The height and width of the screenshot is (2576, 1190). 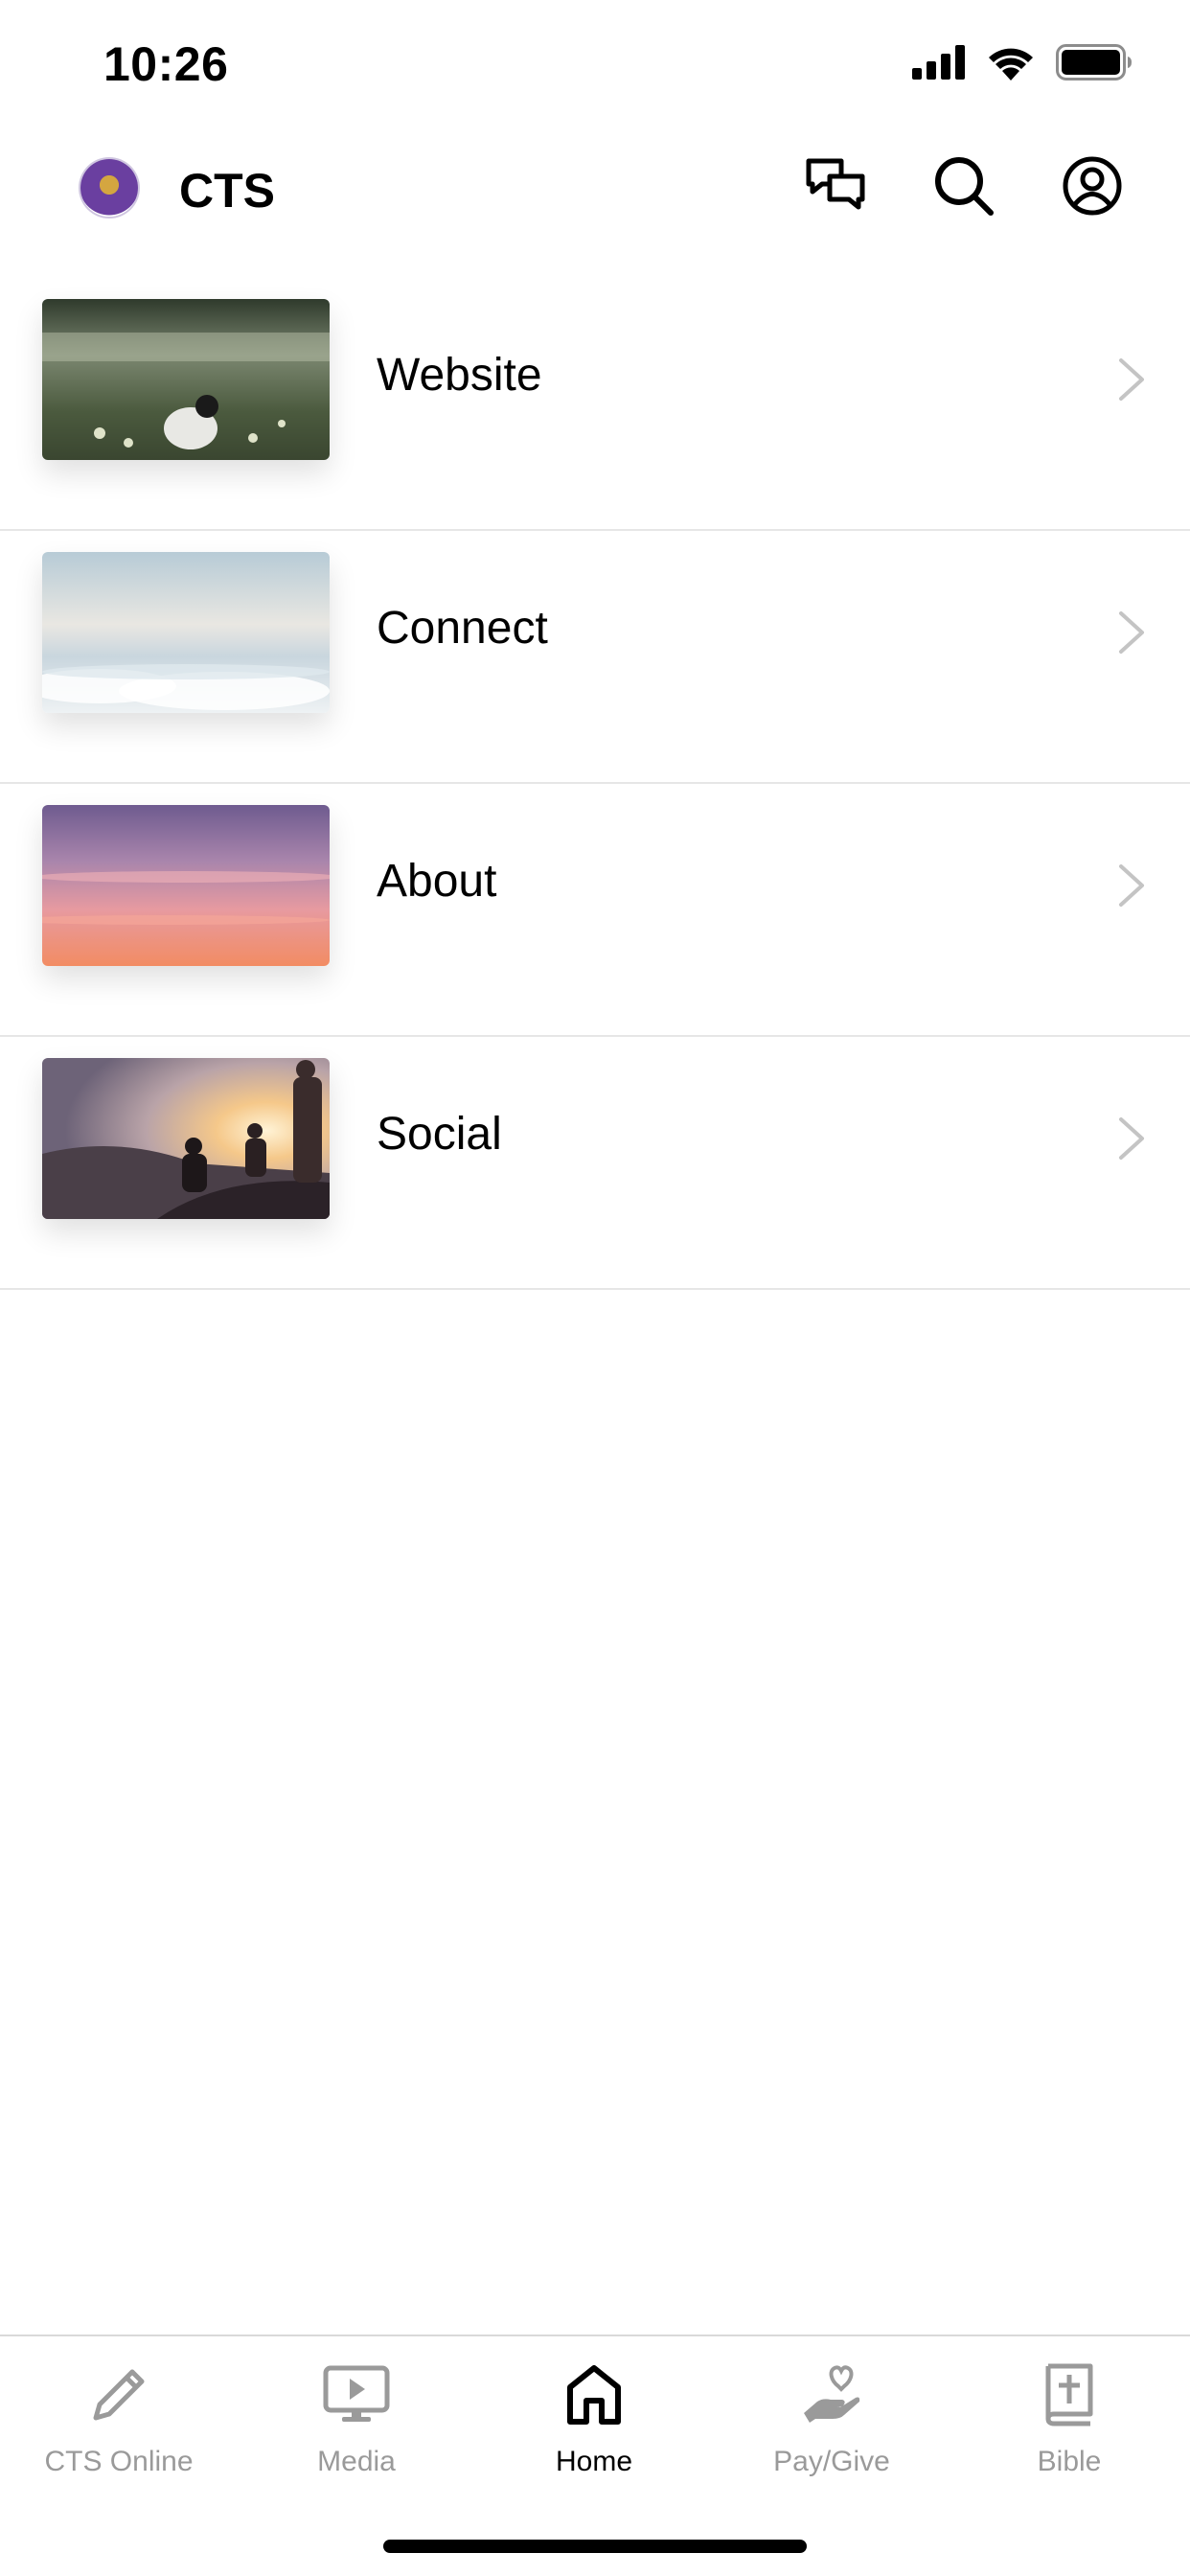 What do you see at coordinates (186, 885) in the screenshot?
I see `pink-sunset-sky-photo` at bounding box center [186, 885].